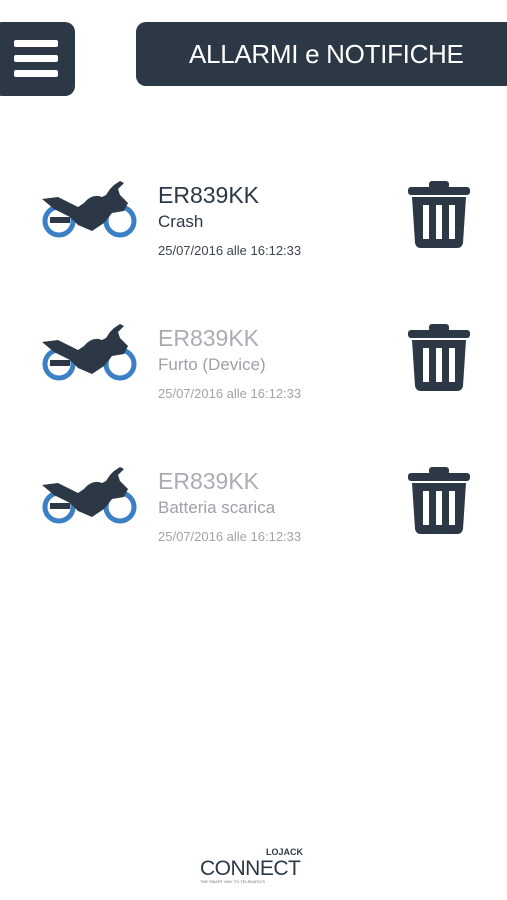  What do you see at coordinates (273, 220) in the screenshot?
I see `alarm-details: ER839KK Crash 25/07/2016 alle 16:12:33` at bounding box center [273, 220].